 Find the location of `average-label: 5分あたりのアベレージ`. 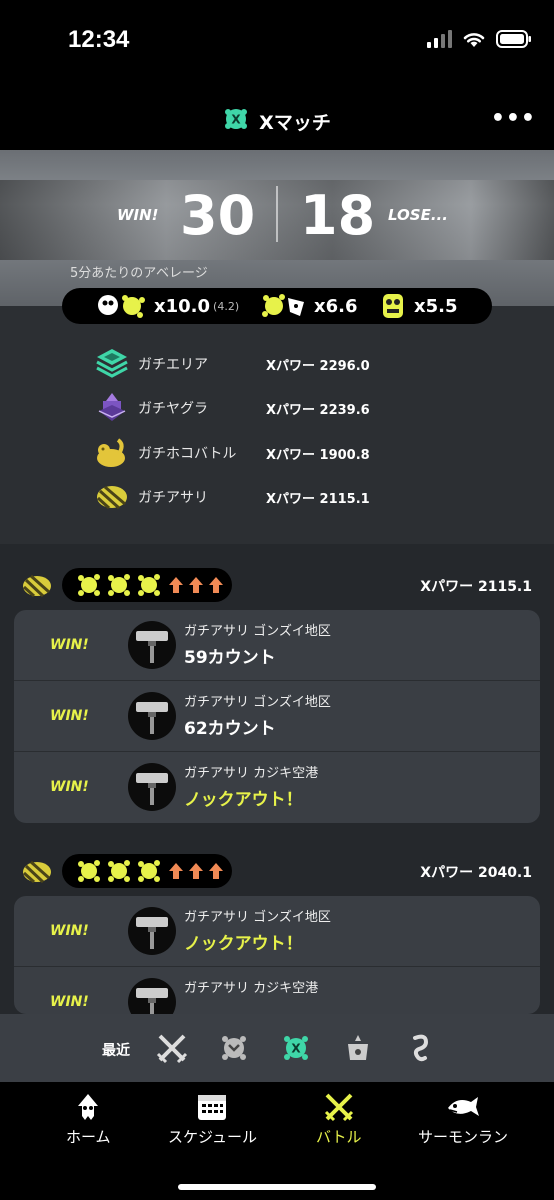

average-label: 5分あたりのアベレージ is located at coordinates (139, 273).